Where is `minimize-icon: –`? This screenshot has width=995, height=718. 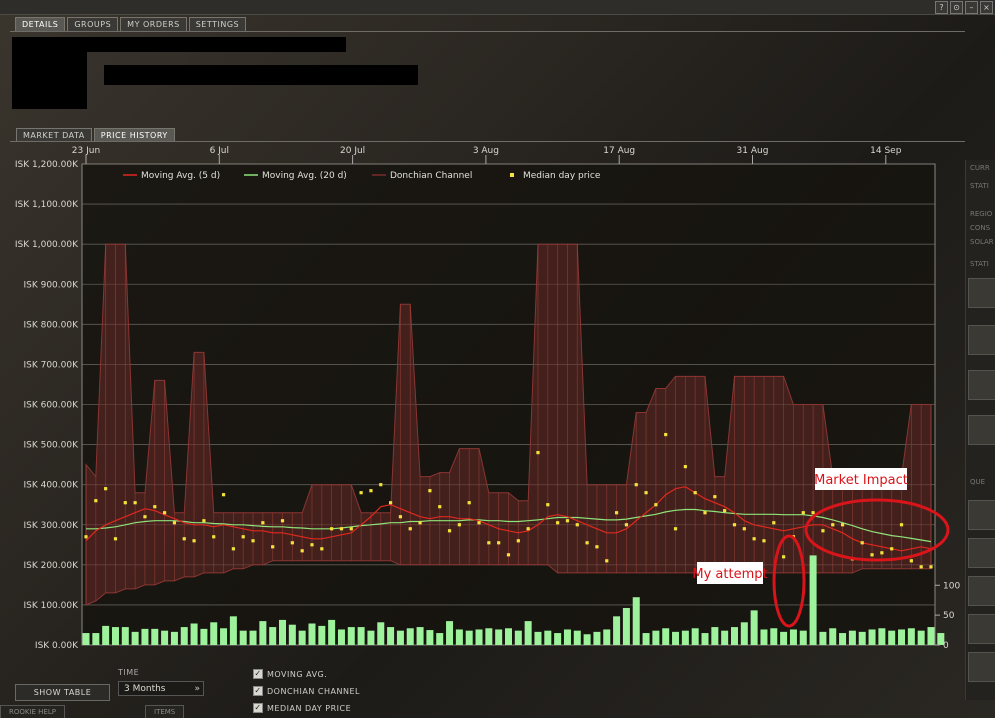
minimize-icon: – is located at coordinates (971, 7).